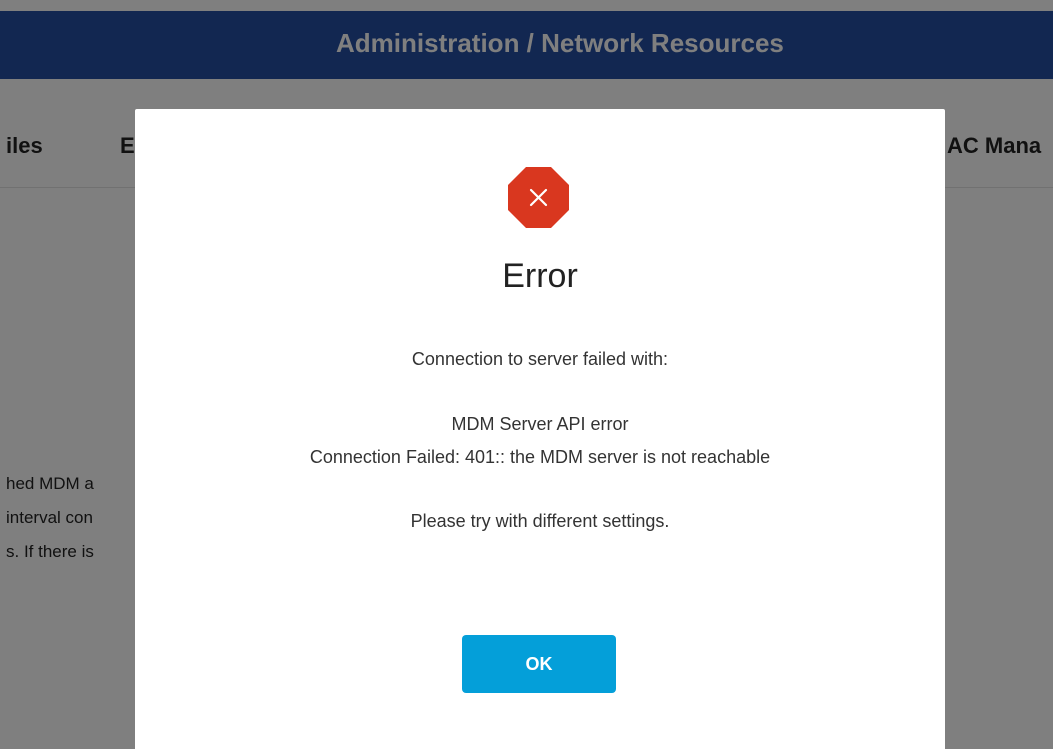 This screenshot has width=1053, height=749. I want to click on dialog-message-intro: Connection to server failed with:, so click(540, 359).